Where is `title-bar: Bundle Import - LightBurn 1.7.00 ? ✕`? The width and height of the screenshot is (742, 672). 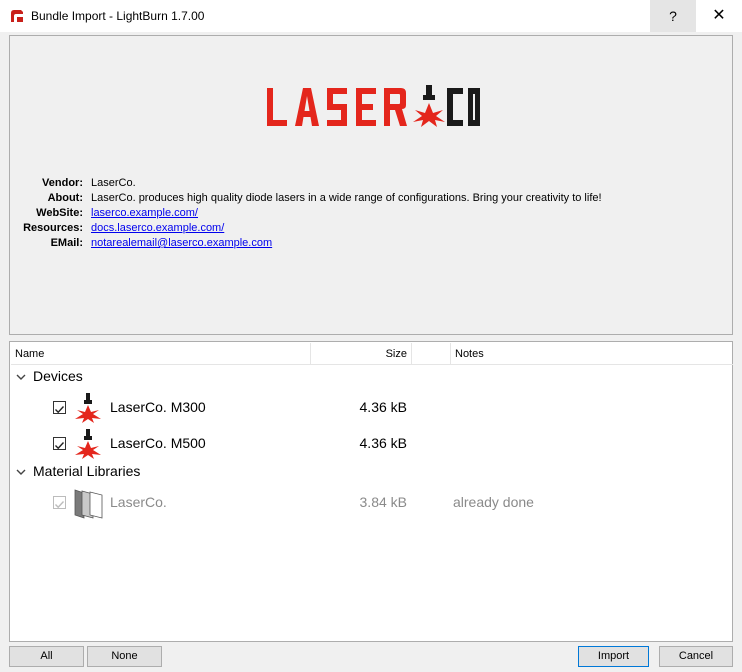 title-bar: Bundle Import - LightBurn 1.7.00 ? ✕ is located at coordinates (371, 16).